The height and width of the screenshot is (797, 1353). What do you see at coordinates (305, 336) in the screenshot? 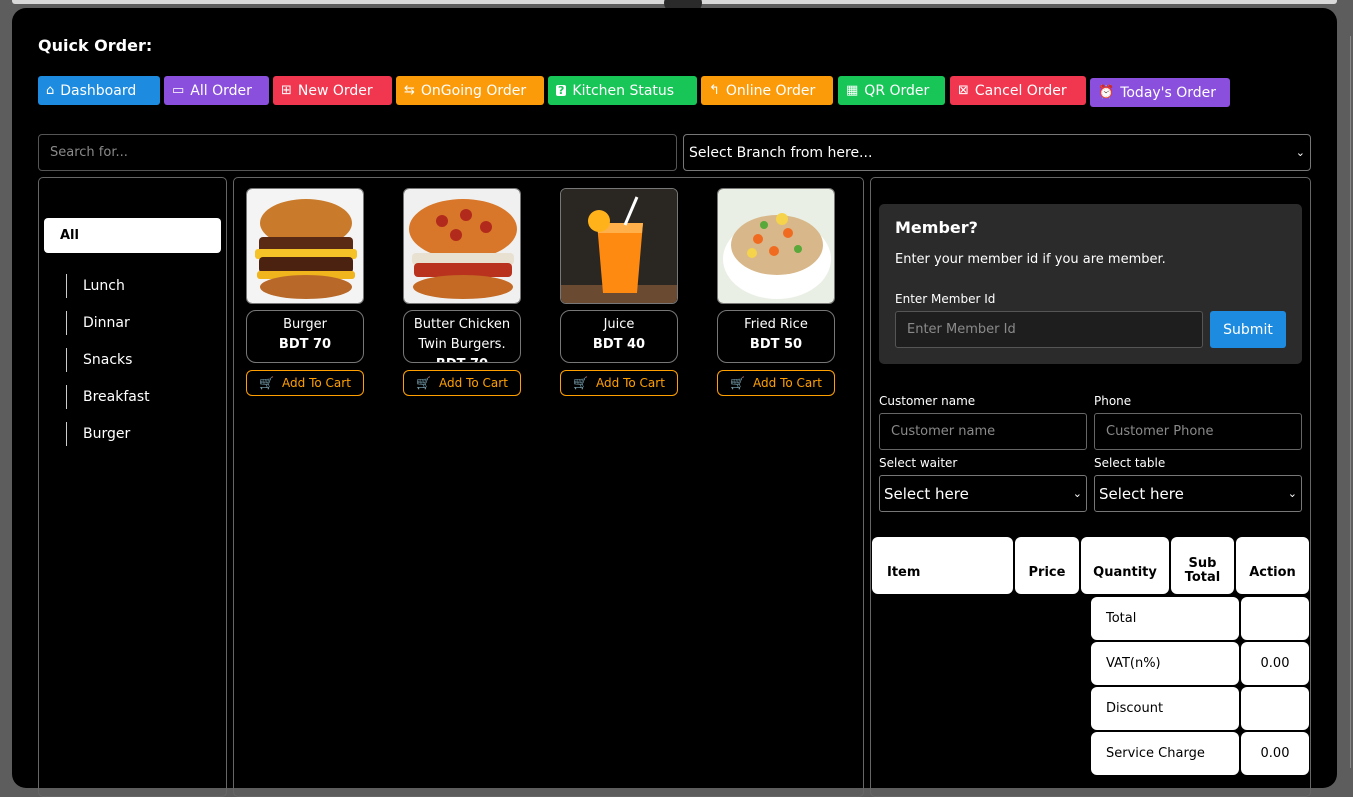
I see `product-info: Burger BDT 70` at bounding box center [305, 336].